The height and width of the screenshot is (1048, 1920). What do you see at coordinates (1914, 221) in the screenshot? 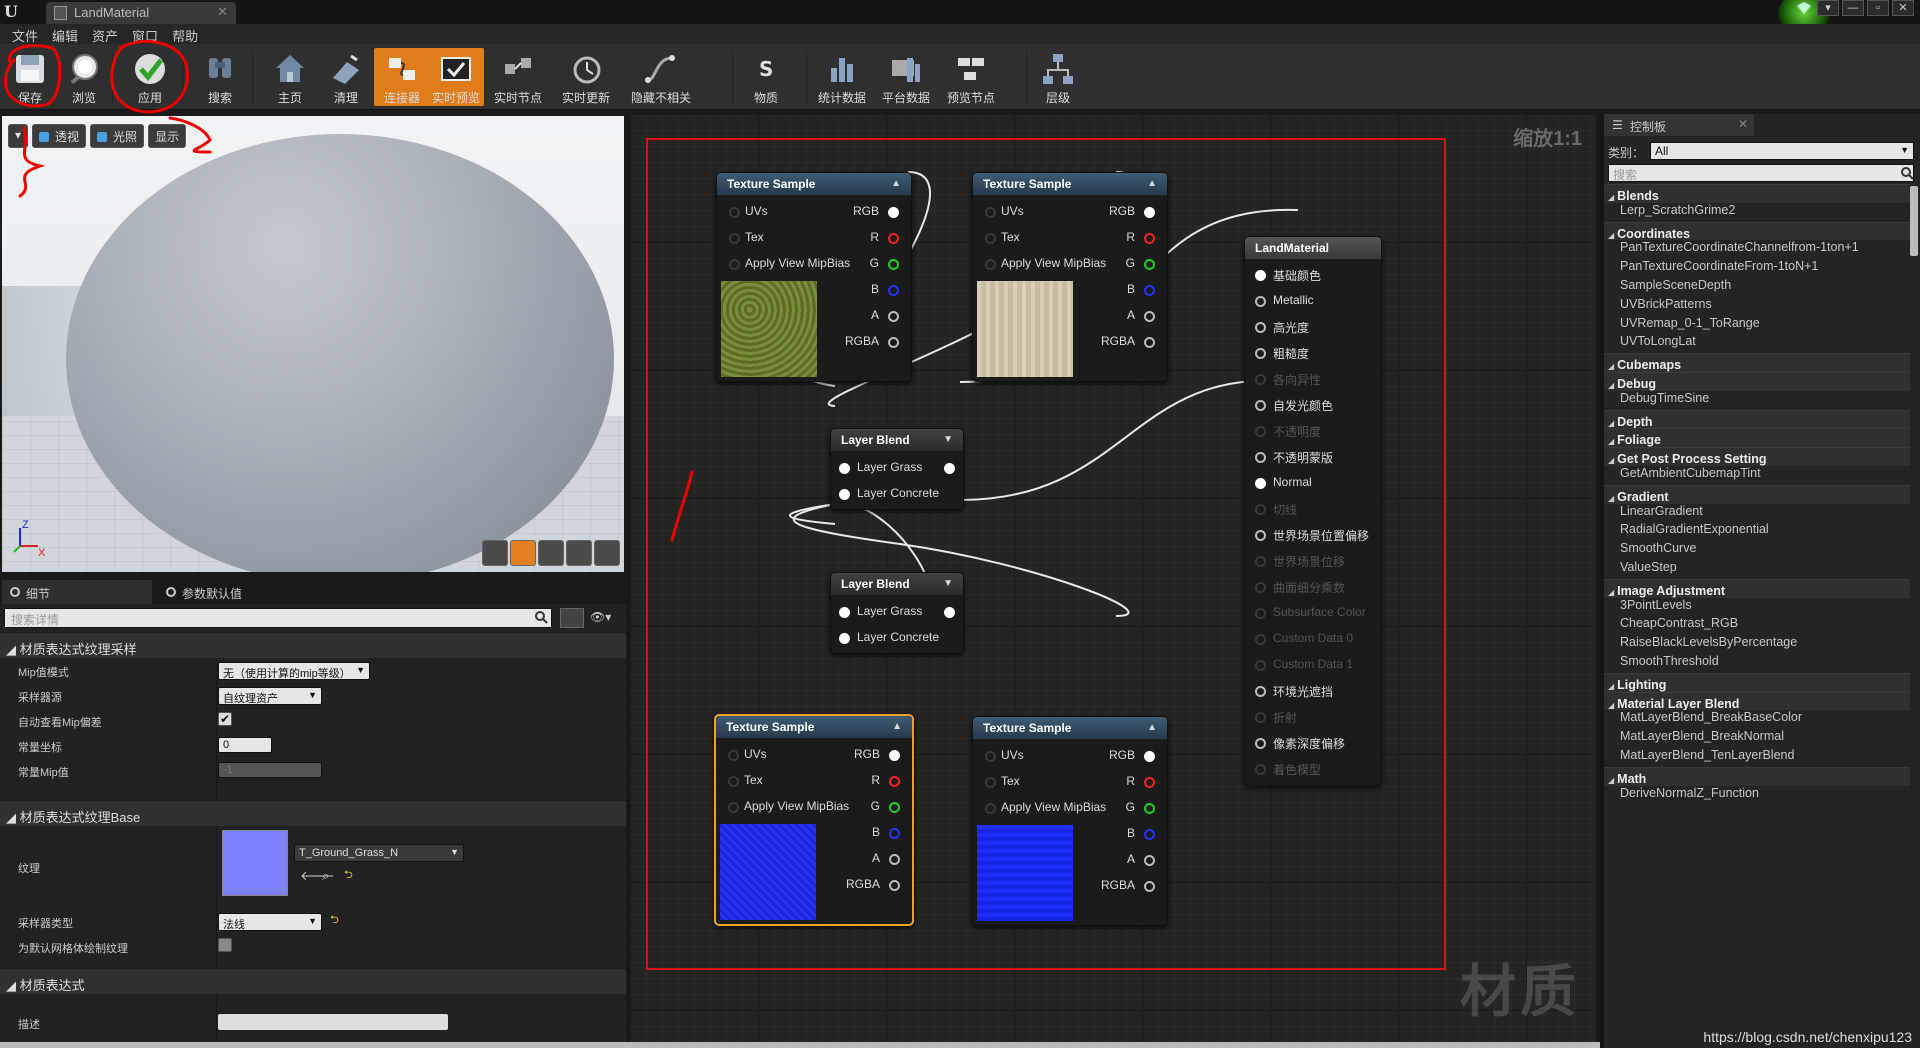
I see `palette-scrollbar` at bounding box center [1914, 221].